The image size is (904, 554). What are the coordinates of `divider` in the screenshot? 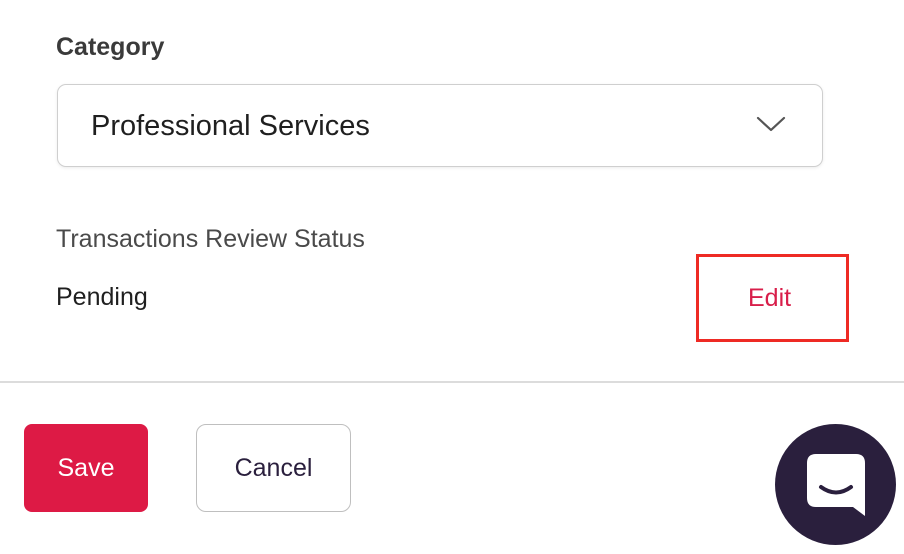 It's located at (452, 382).